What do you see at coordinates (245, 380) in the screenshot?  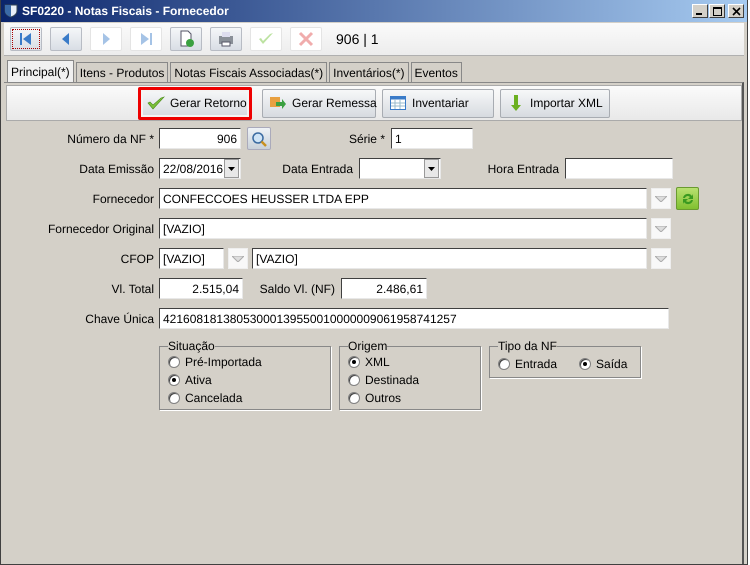 I see `radio-option: Ativa` at bounding box center [245, 380].